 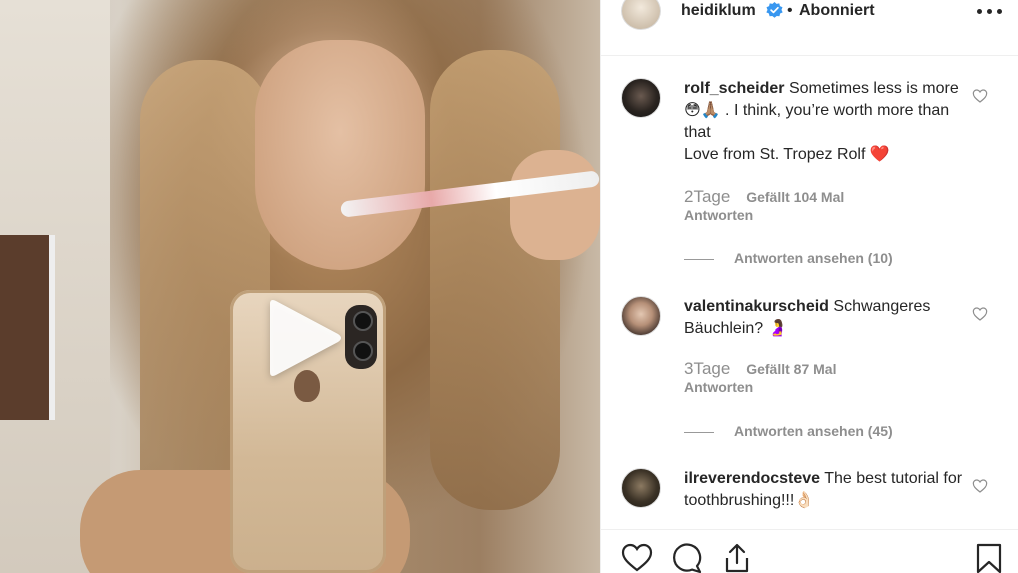 I want to click on post-action-bar, so click(x=809, y=551).